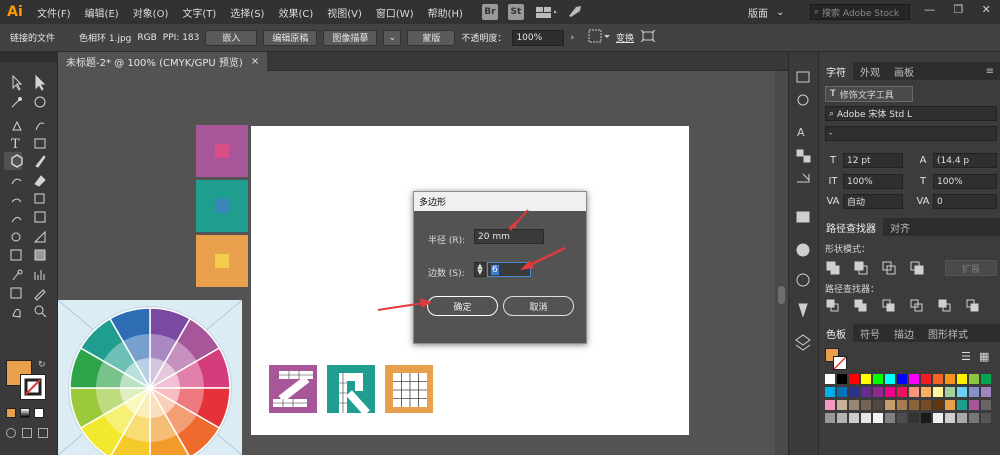  Describe the element at coordinates (804, 181) in the screenshot. I see `export-panel-icon` at that location.